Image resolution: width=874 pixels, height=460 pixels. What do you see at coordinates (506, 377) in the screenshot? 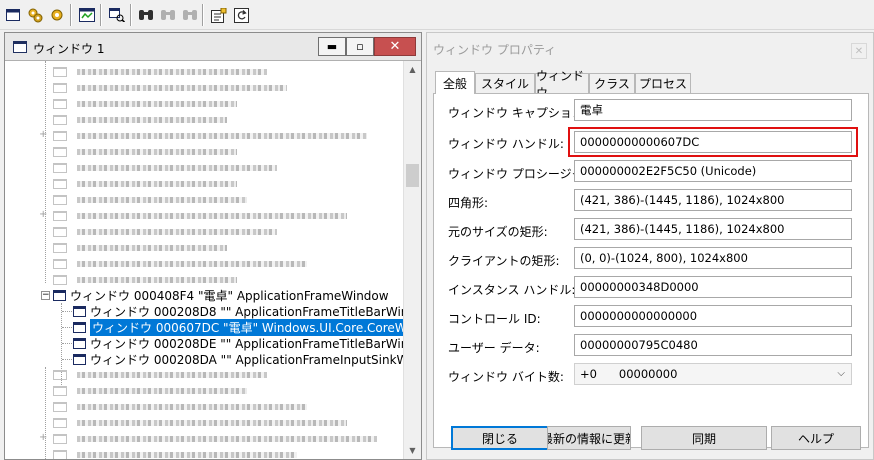
I see `window-bytes-label: ウィンドウ バイト数:` at bounding box center [506, 377].